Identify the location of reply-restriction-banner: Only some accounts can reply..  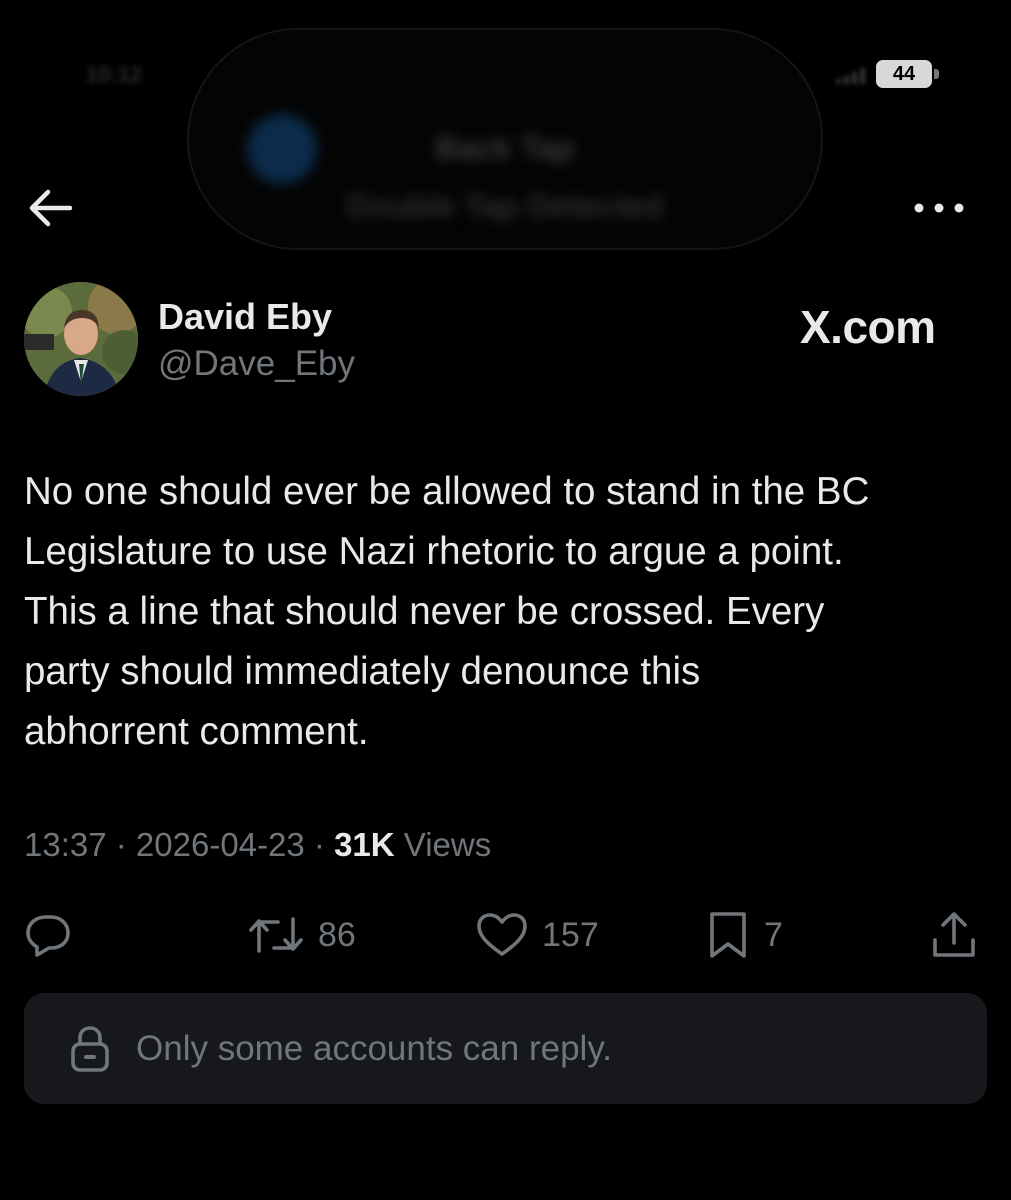
(505, 1048).